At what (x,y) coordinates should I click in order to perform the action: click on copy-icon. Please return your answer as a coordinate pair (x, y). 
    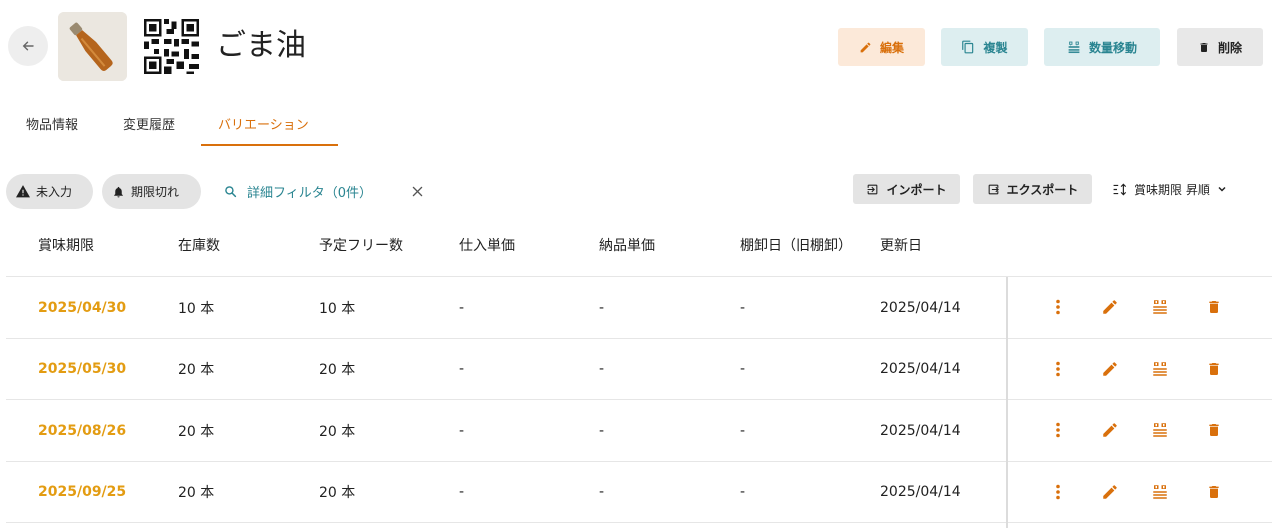
    Looking at the image, I should click on (968, 47).